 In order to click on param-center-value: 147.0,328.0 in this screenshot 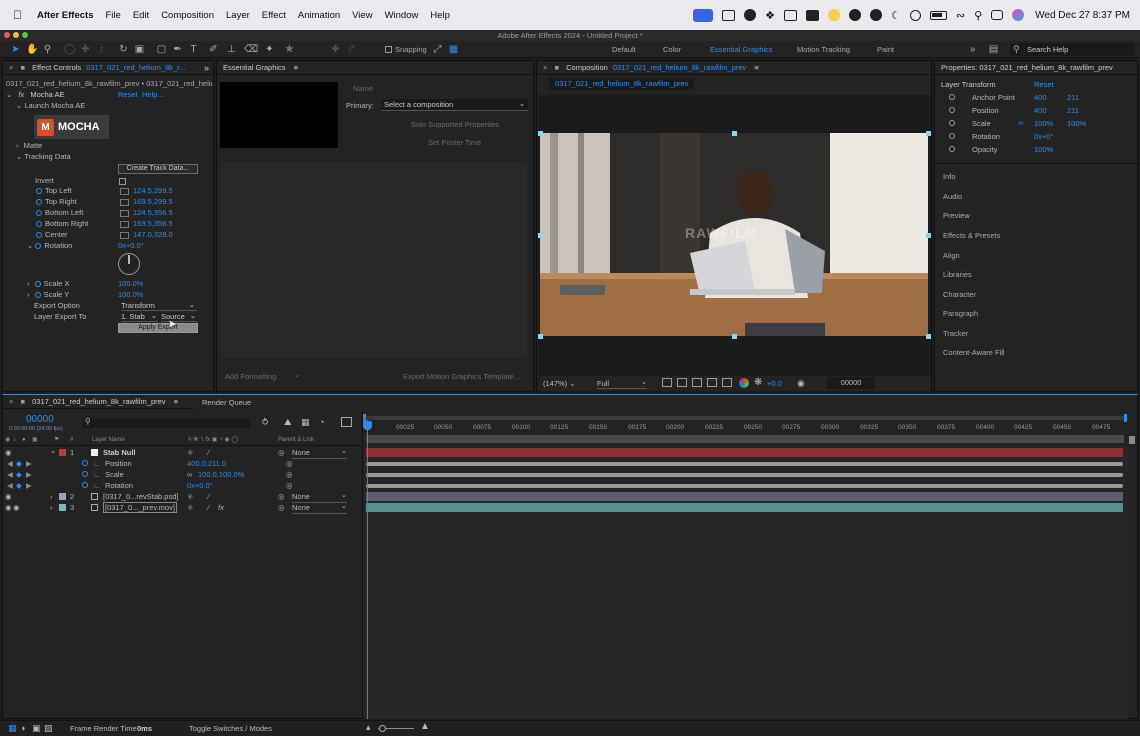, I will do `click(146, 235)`.